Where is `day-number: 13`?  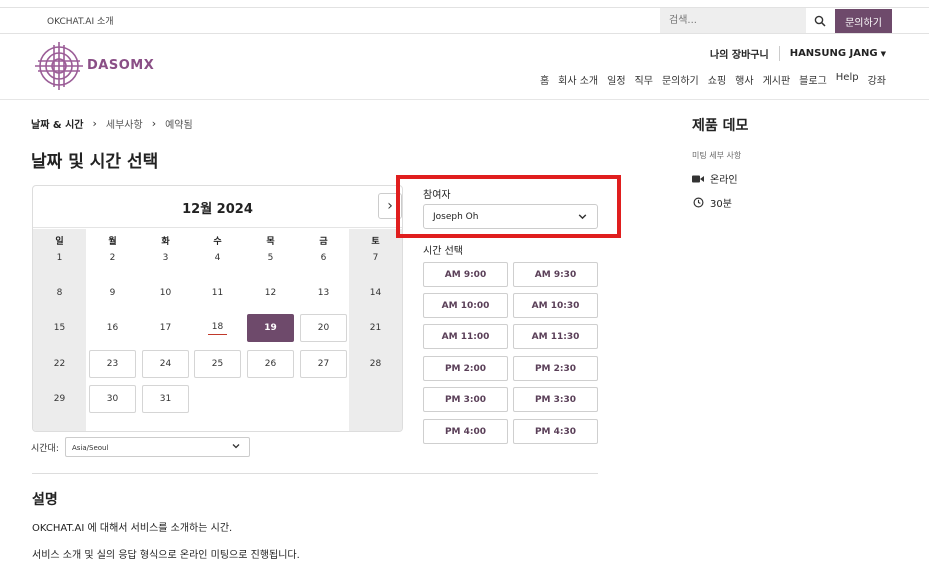 day-number: 13 is located at coordinates (323, 293).